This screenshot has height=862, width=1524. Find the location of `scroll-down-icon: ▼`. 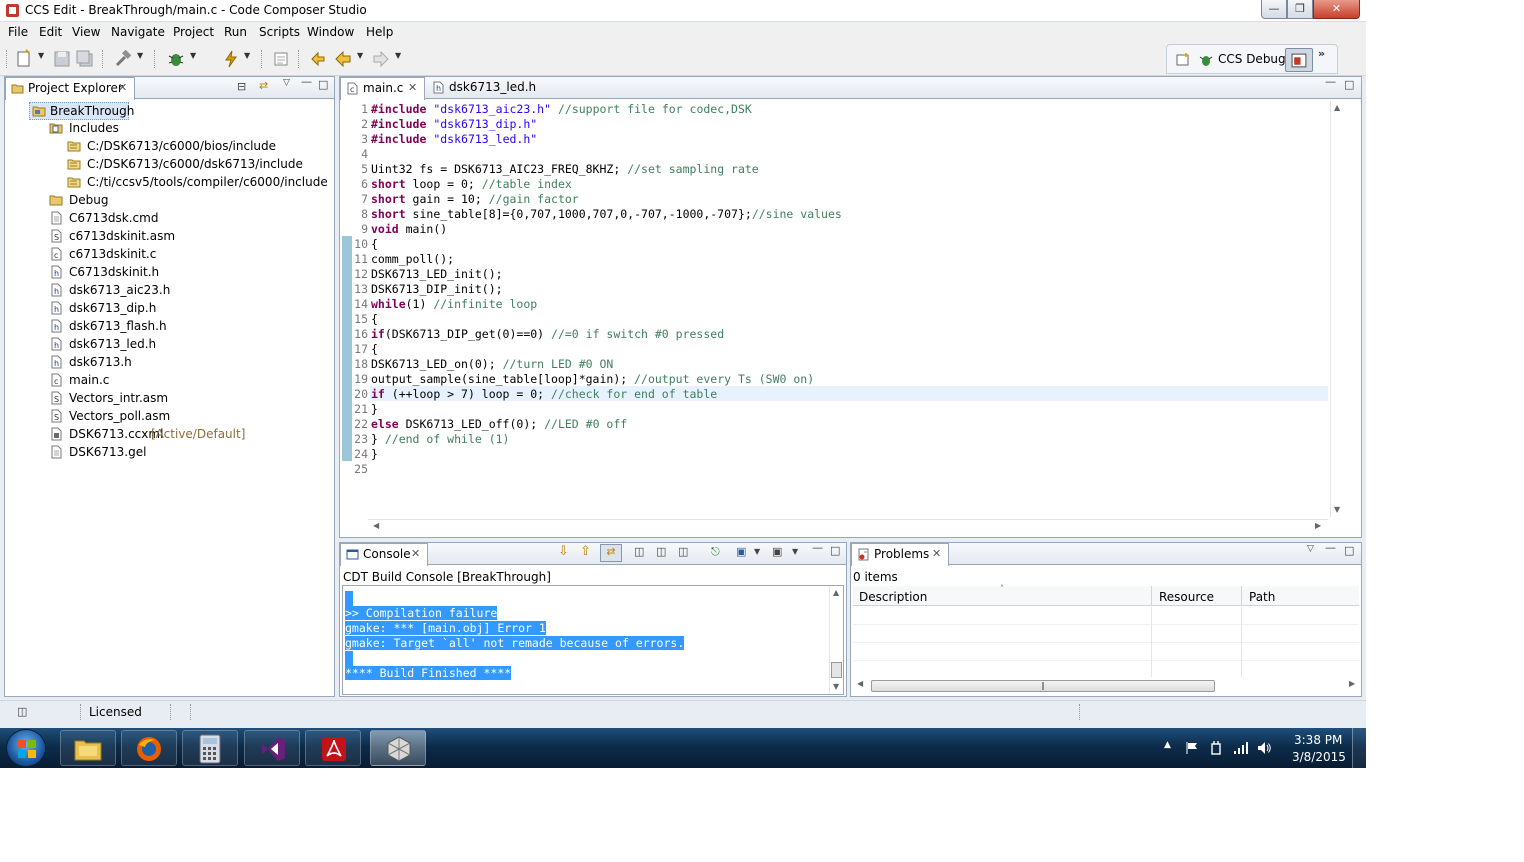

scroll-down-icon: ▼ is located at coordinates (836, 686).